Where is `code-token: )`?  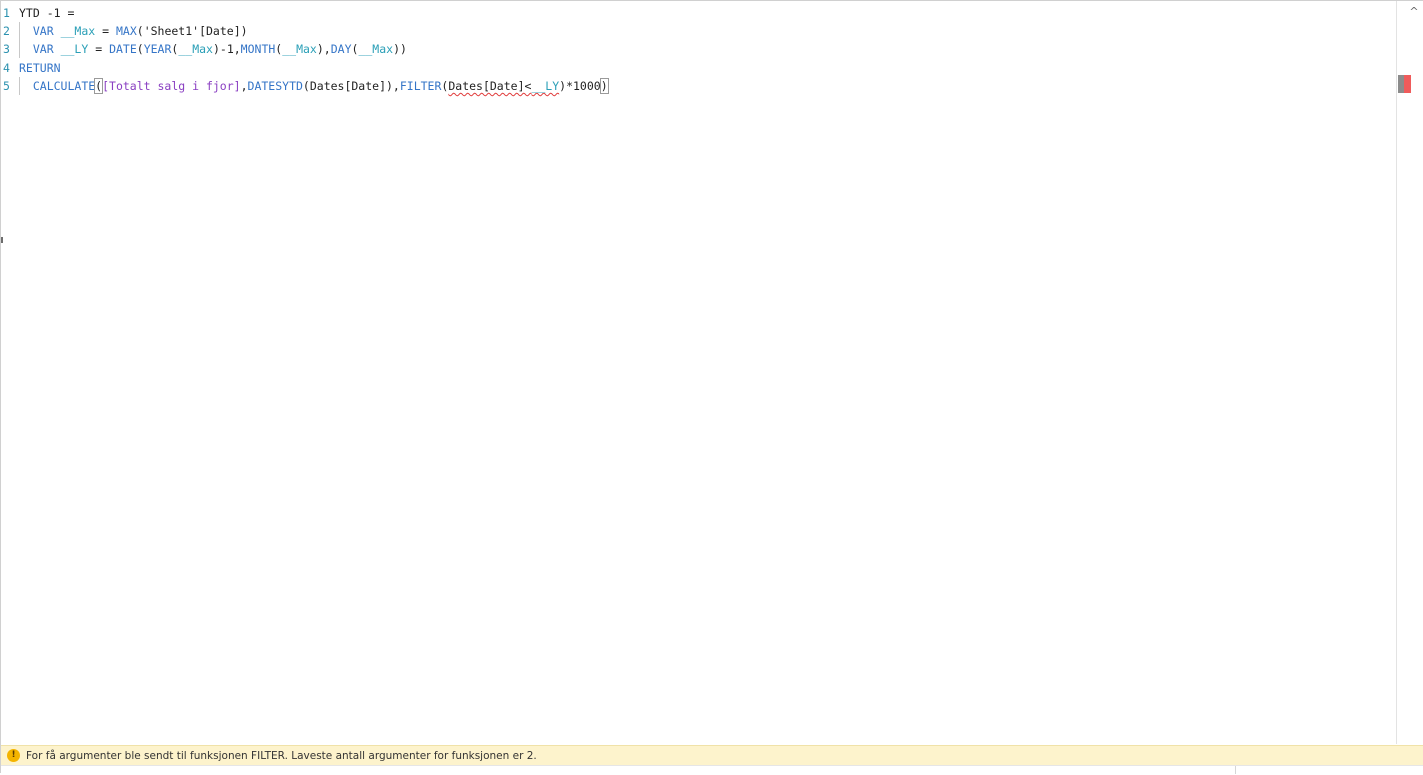
code-token: ) is located at coordinates (604, 85).